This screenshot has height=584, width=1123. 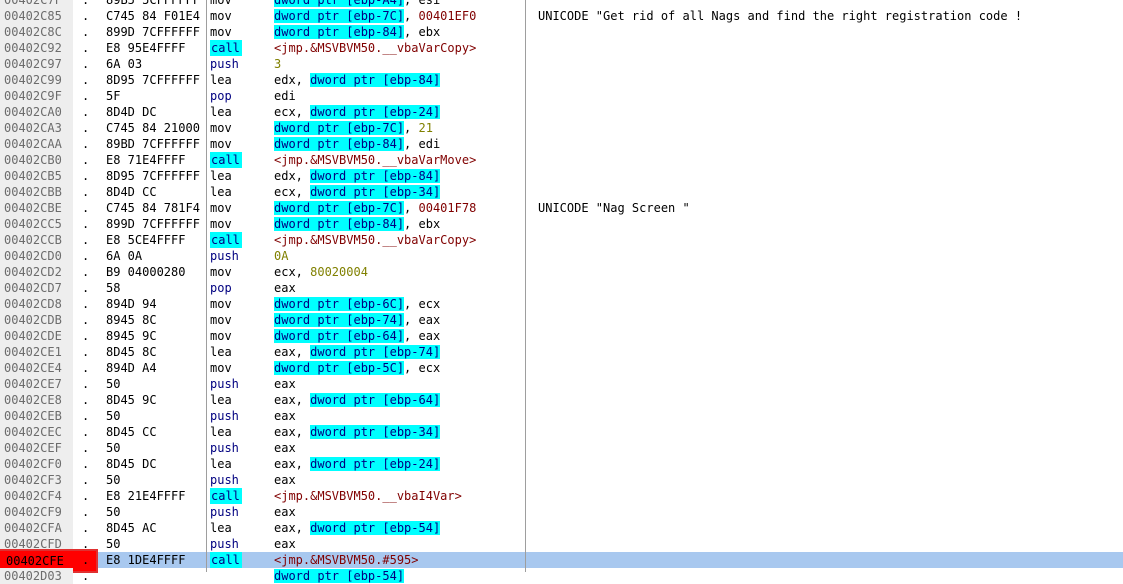 What do you see at coordinates (36, 208) in the screenshot?
I see `address-cell: 00402CBE` at bounding box center [36, 208].